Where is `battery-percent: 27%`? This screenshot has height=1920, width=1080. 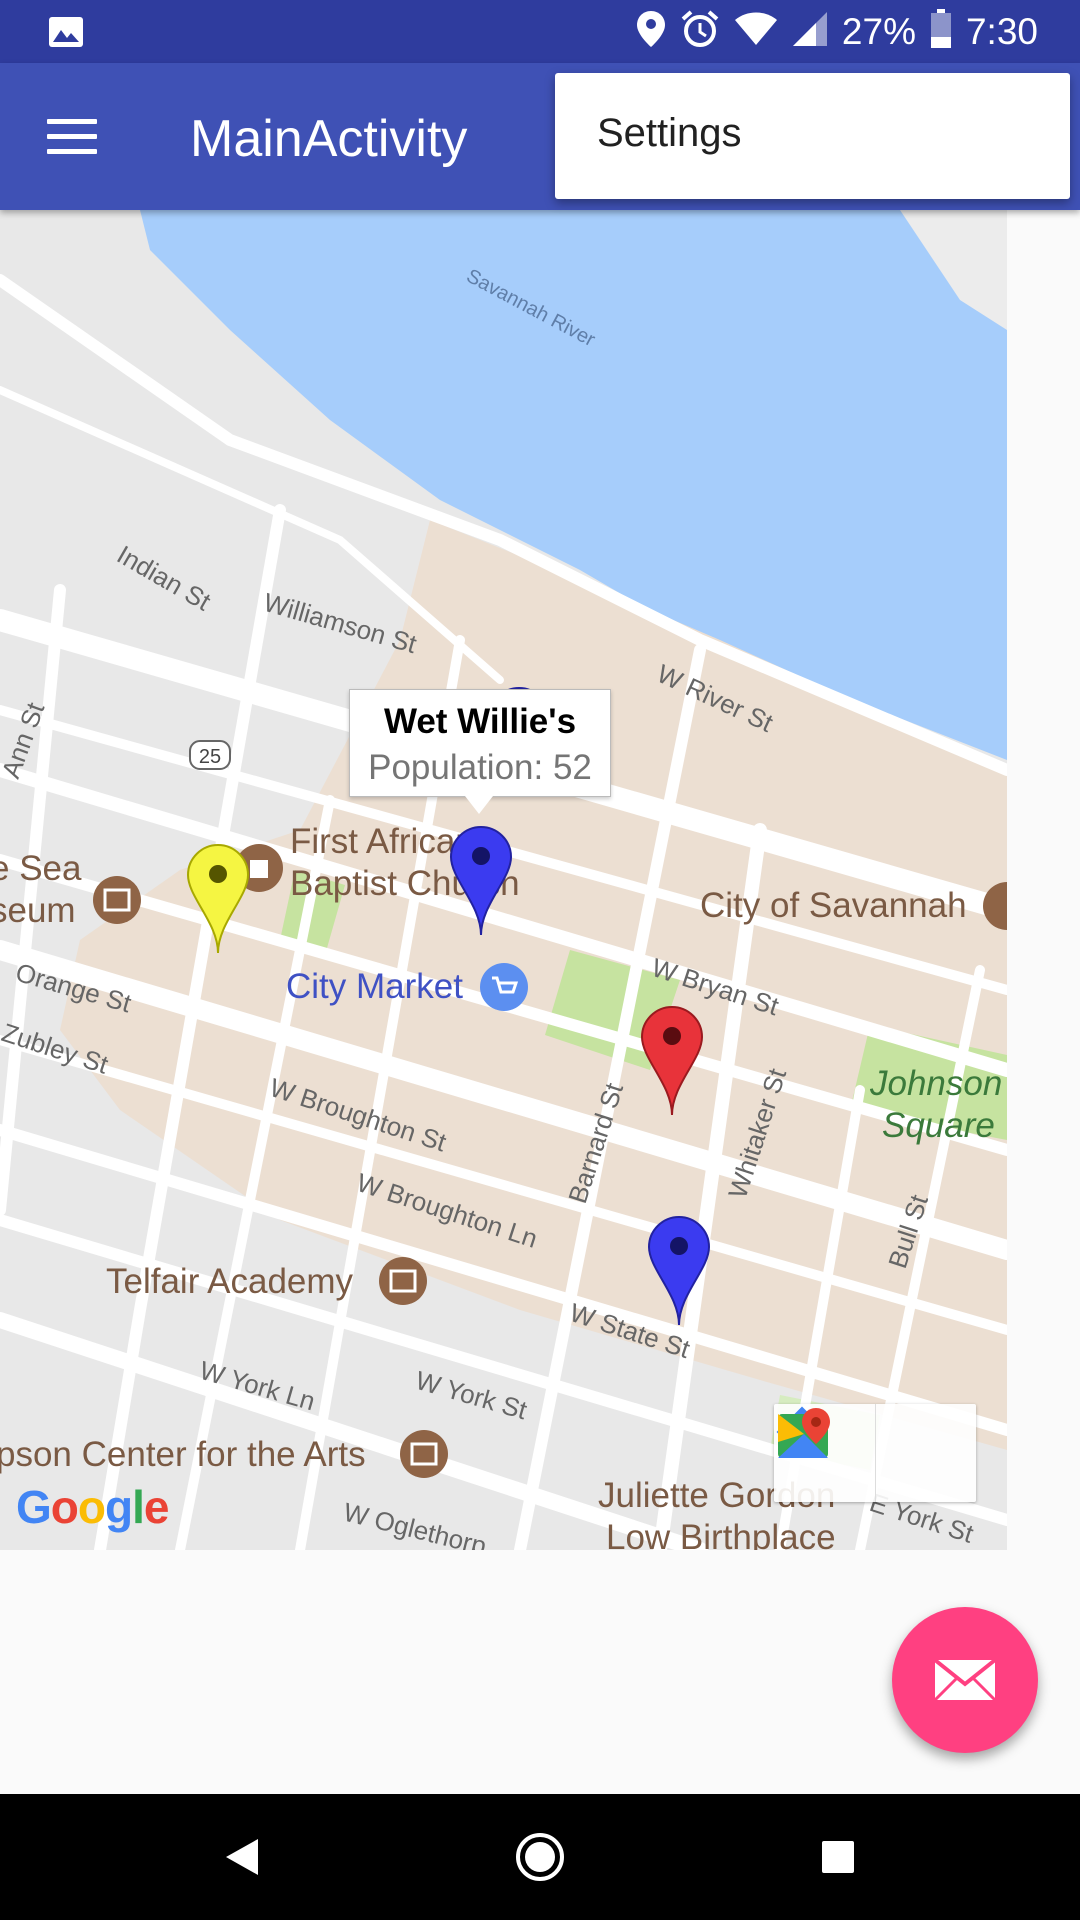
battery-percent: 27% is located at coordinates (878, 31).